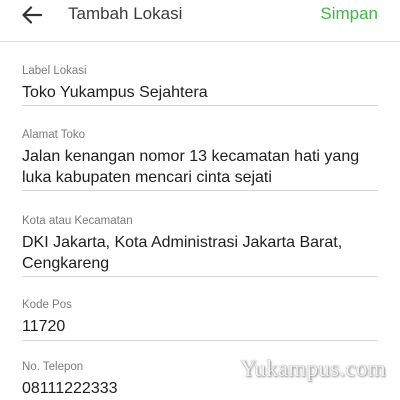  I want to click on page-title: Tambah Lokasi, so click(125, 13).